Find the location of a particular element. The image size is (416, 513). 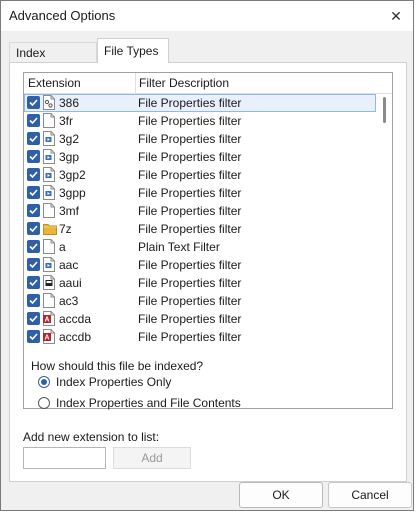

row-filter-description: Plain Text Filter is located at coordinates (179, 247).